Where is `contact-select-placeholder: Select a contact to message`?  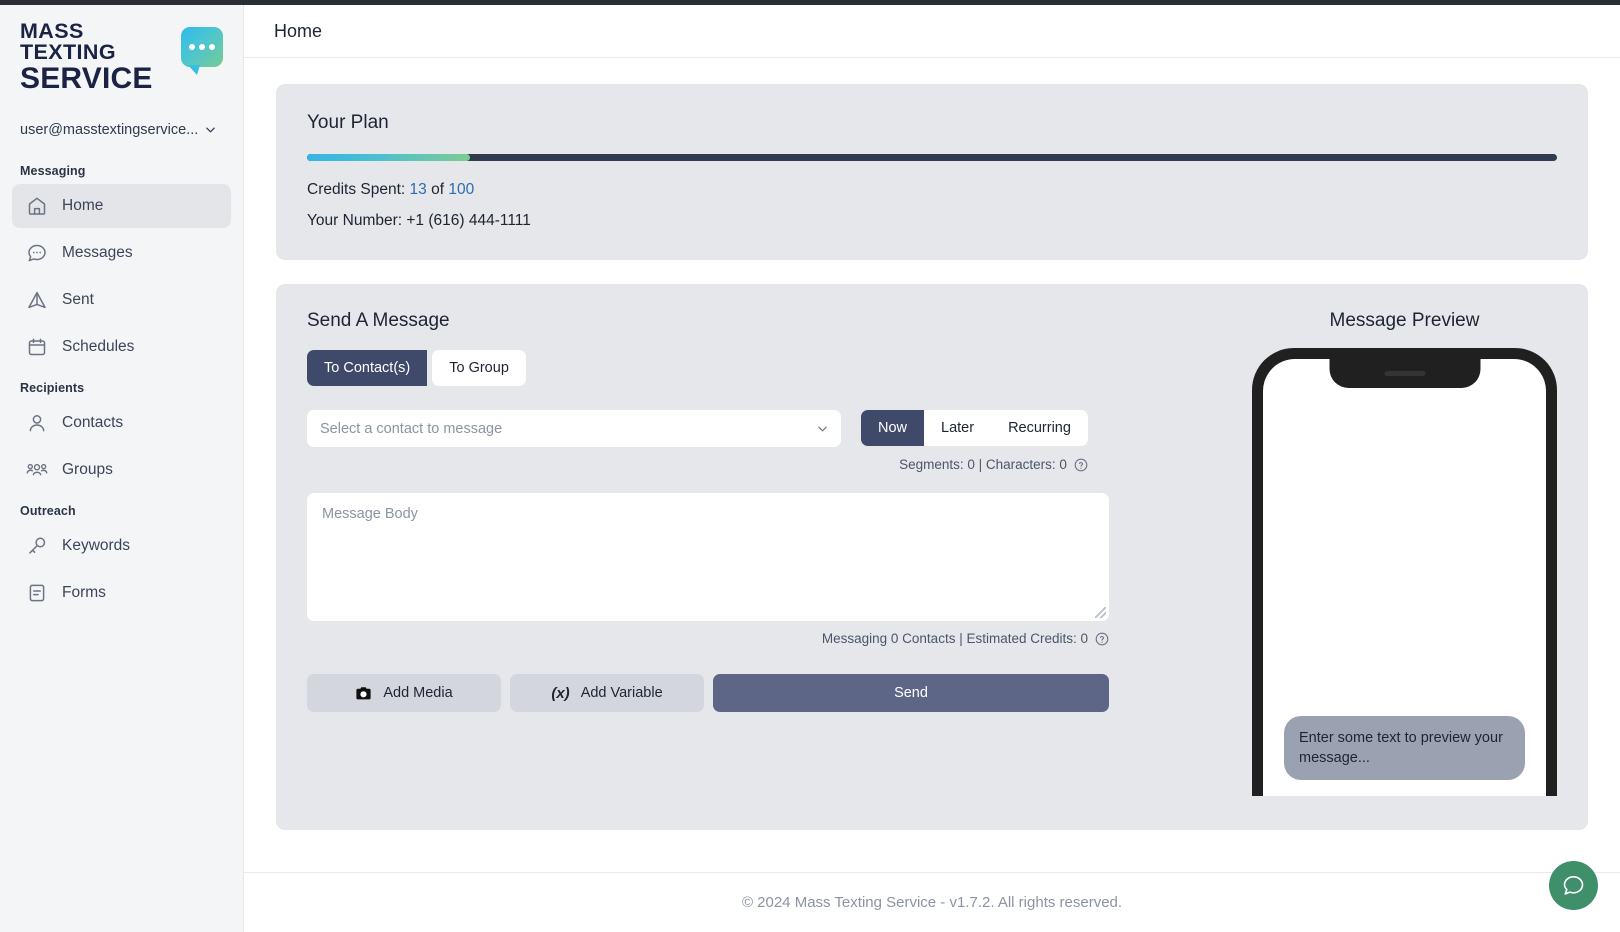 contact-select-placeholder: Select a contact to message is located at coordinates (411, 428).